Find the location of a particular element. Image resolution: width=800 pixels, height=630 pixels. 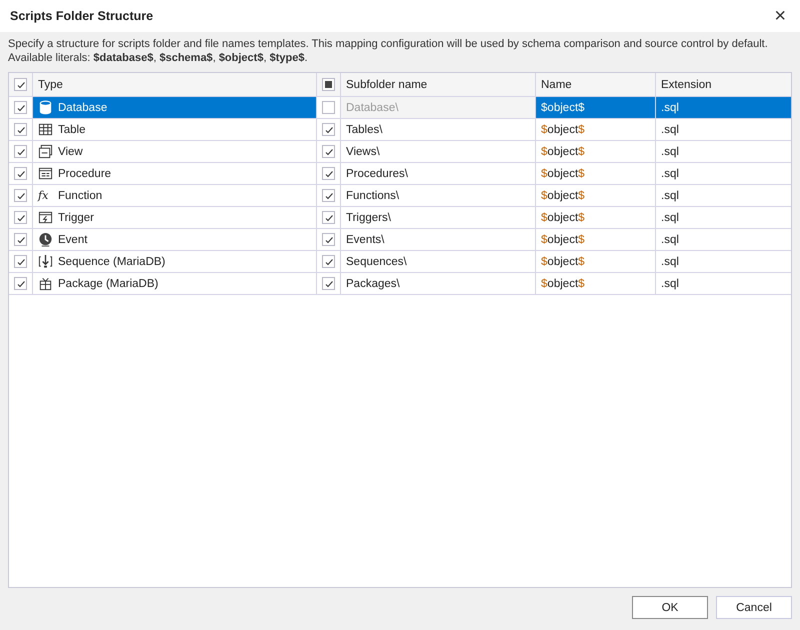

type-label: Package (MariaDB) is located at coordinates (108, 284).